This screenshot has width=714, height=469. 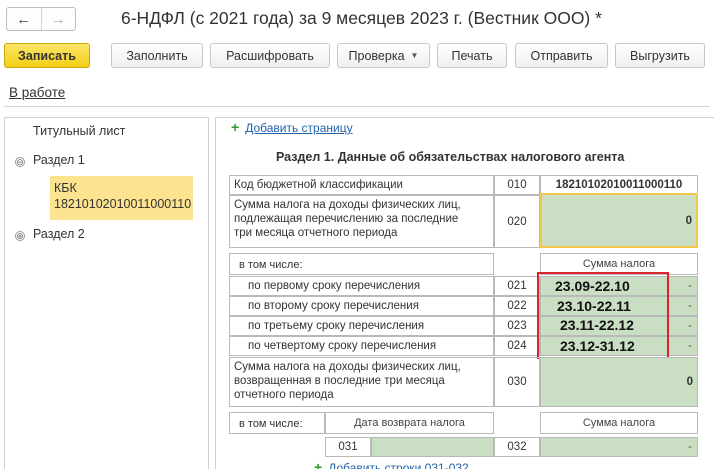 I want to click on expand-icon: ⊕, so click(x=20, y=236).